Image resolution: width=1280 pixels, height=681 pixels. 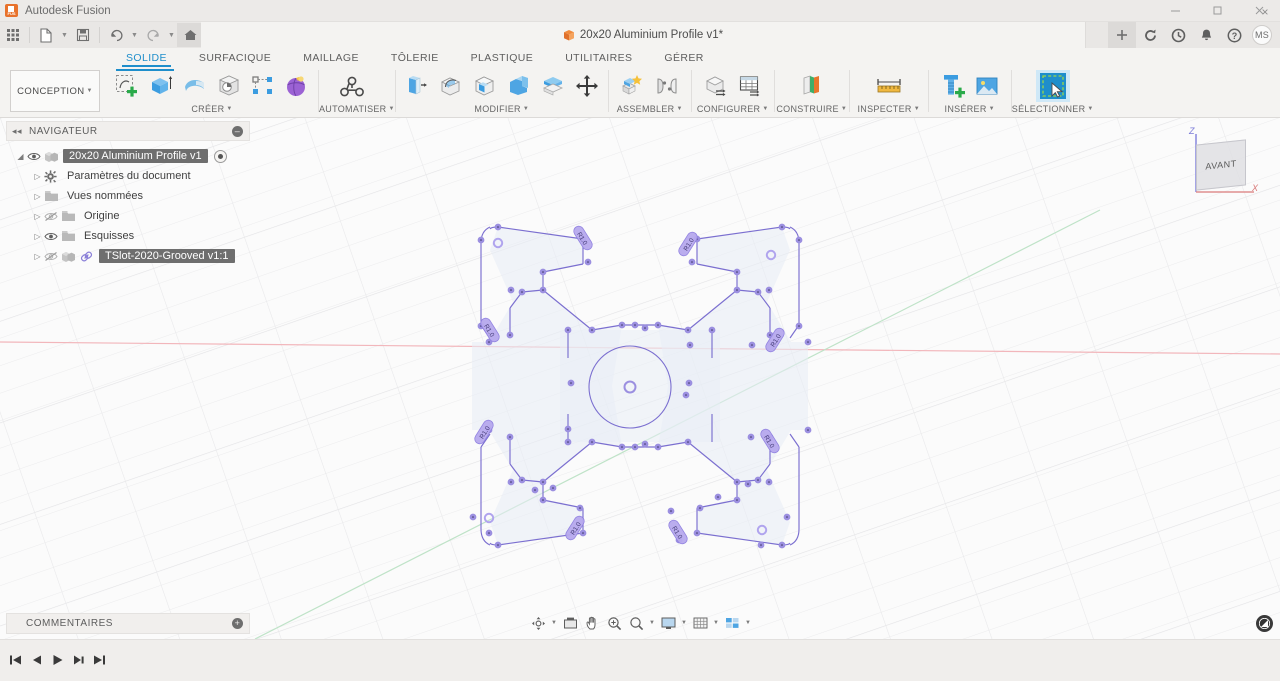 I want to click on pan-icon, so click(x=592, y=623).